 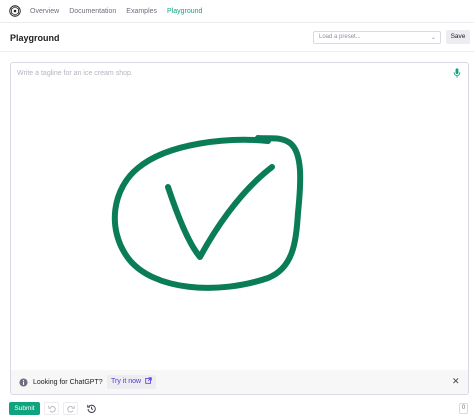 I want to click on undo-button, so click(x=51, y=408).